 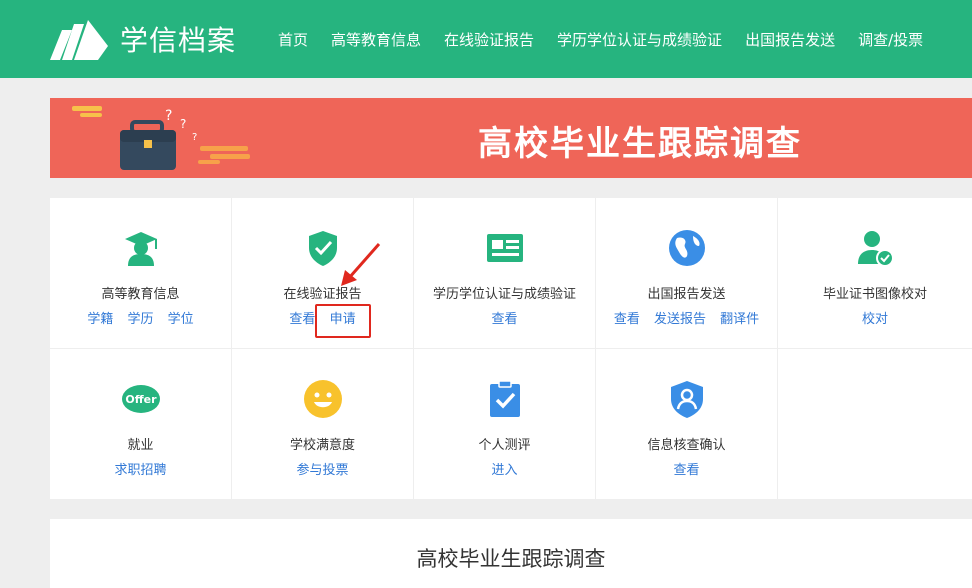 I want to click on service-title: 就业, so click(x=140, y=445).